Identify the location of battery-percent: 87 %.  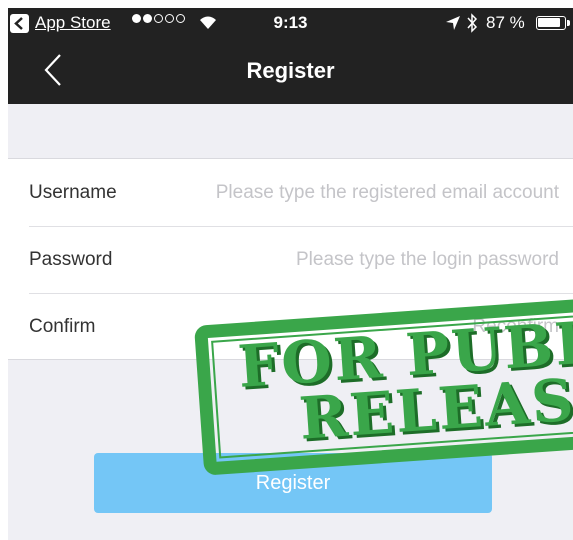
(505, 22).